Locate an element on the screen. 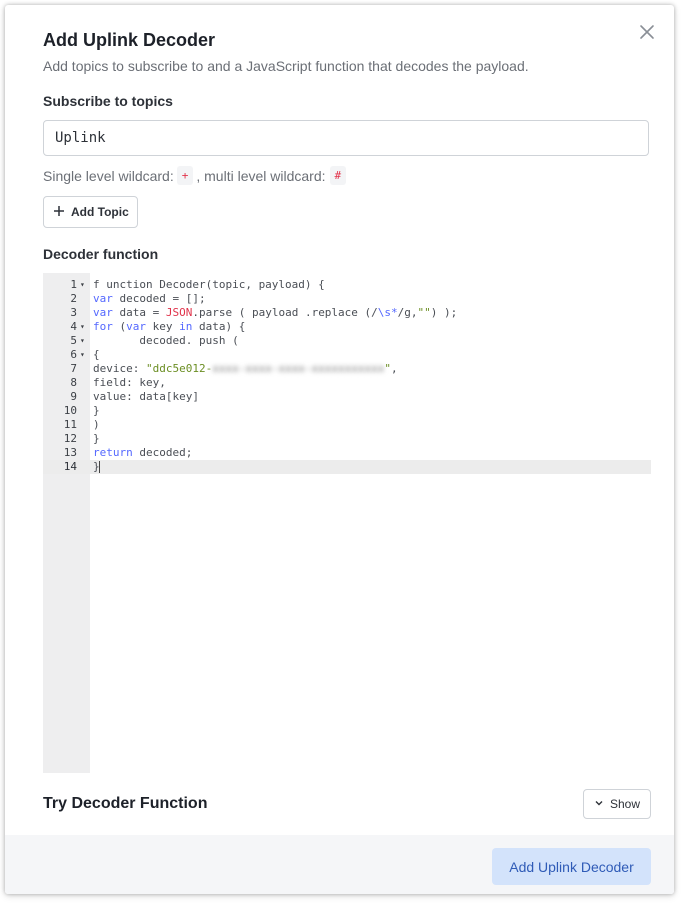  add-topic-button: Add Topic is located at coordinates (90, 212).